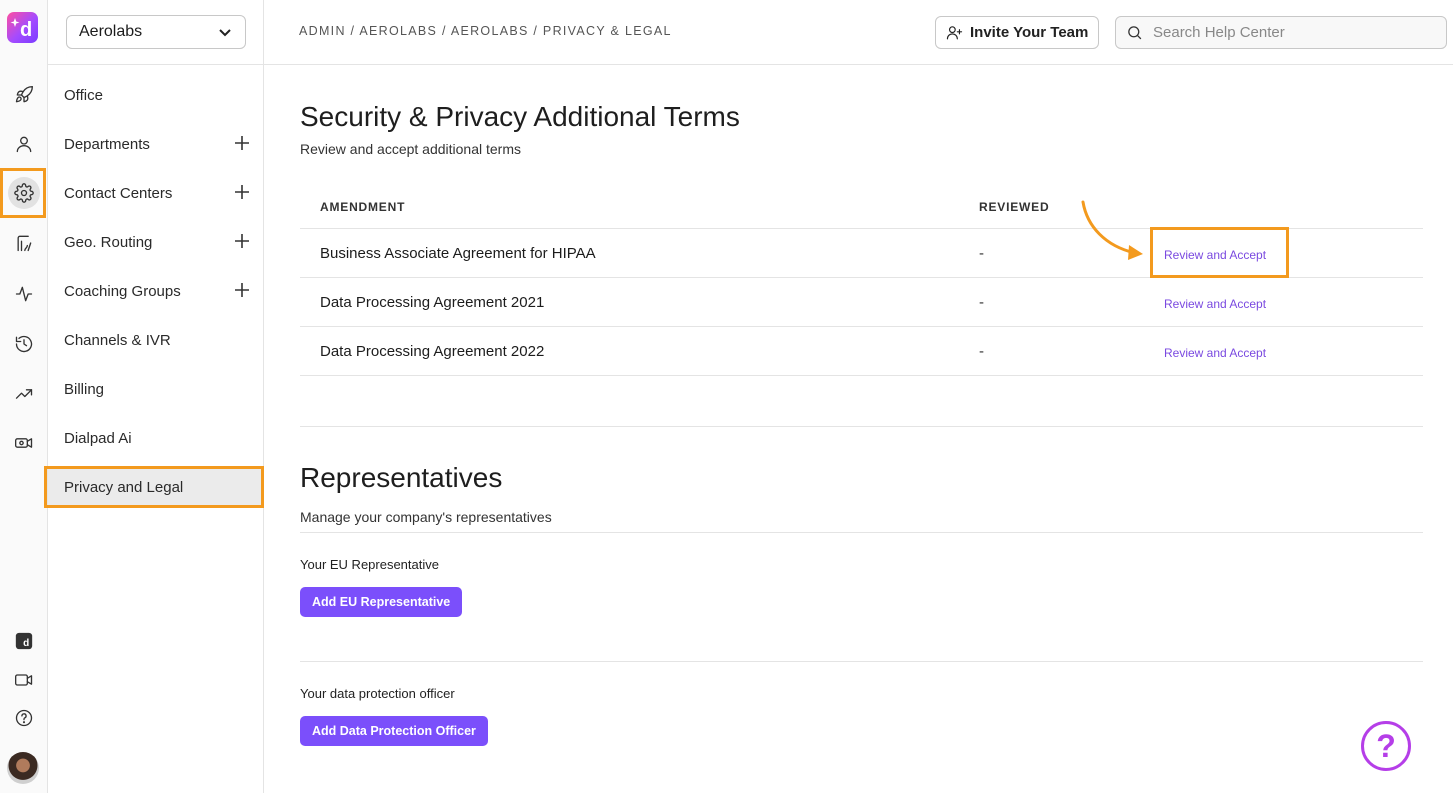 The height and width of the screenshot is (793, 1453). What do you see at coordinates (1112, 230) in the screenshot?
I see `annotation-arrow-icon` at bounding box center [1112, 230].